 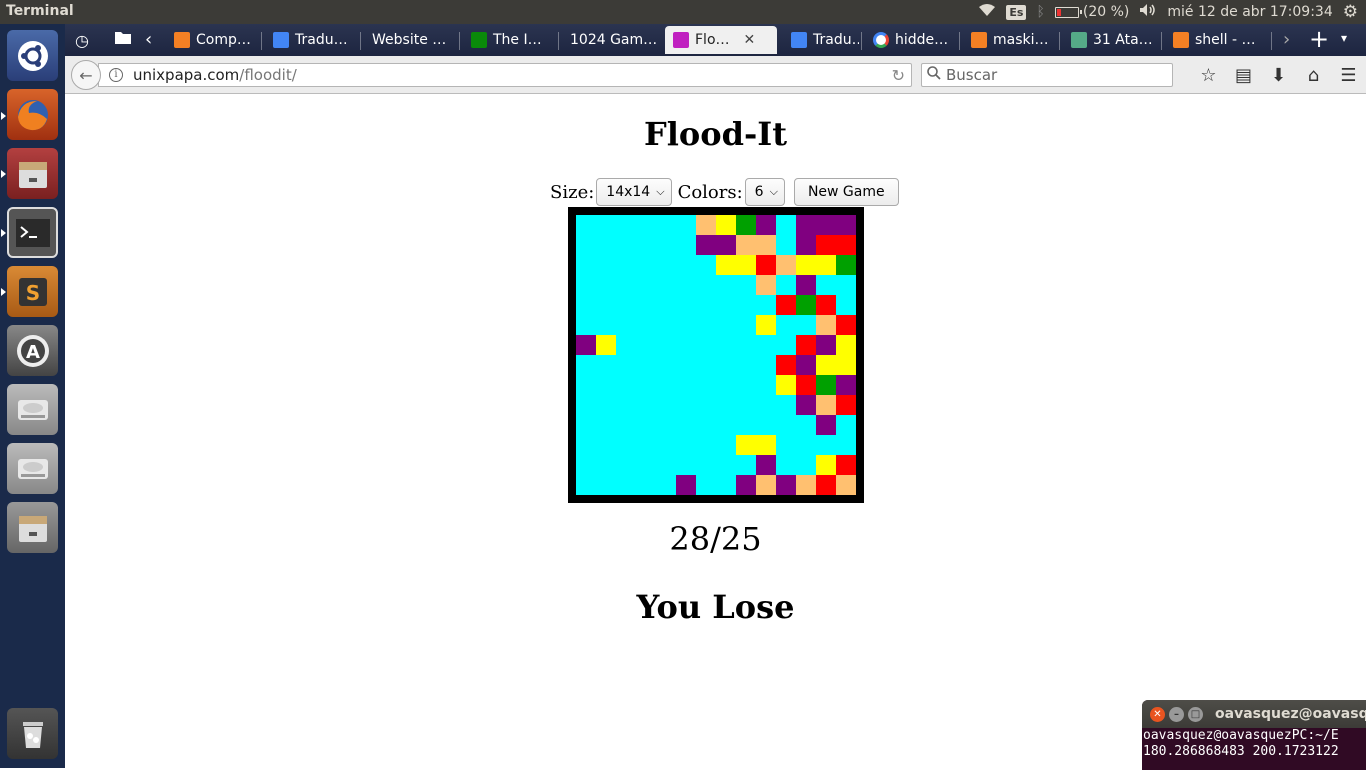 What do you see at coordinates (1278, 75) in the screenshot?
I see `download-icon: ⬇` at bounding box center [1278, 75].